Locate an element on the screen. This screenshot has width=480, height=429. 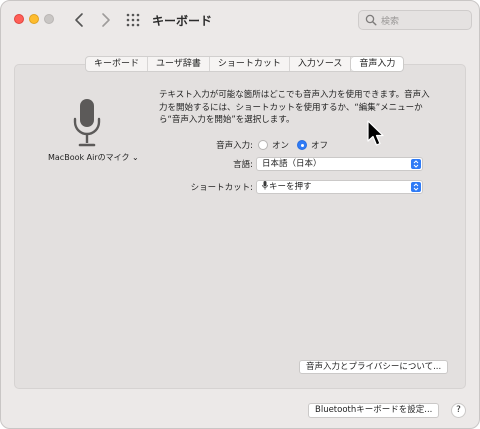
grid-icon is located at coordinates (133, 20).